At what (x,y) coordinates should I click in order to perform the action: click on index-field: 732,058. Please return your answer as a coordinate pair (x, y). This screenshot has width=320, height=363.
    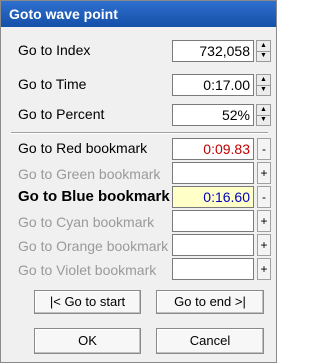
    Looking at the image, I should click on (213, 51).